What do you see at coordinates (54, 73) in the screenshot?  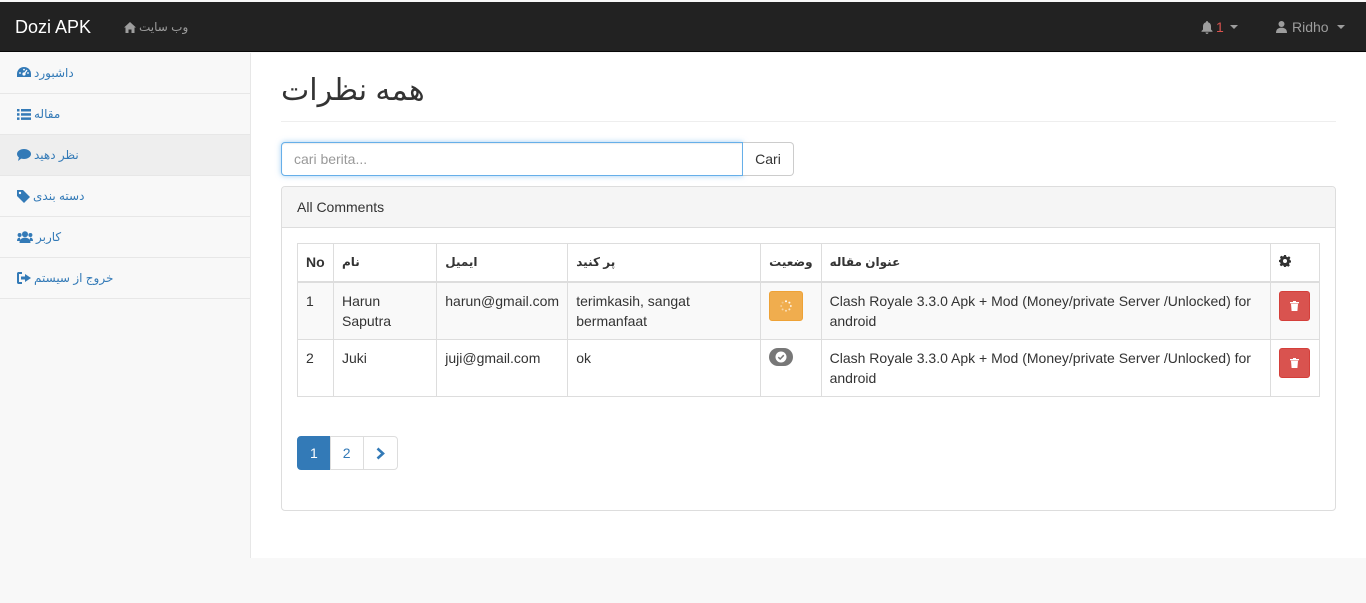 I see `sidebar-item-label: داشبورد` at bounding box center [54, 73].